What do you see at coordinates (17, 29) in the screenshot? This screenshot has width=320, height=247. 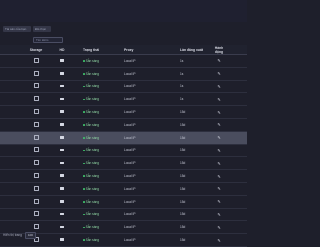 I see `account-filter-chip: Tài sản của bạn` at bounding box center [17, 29].